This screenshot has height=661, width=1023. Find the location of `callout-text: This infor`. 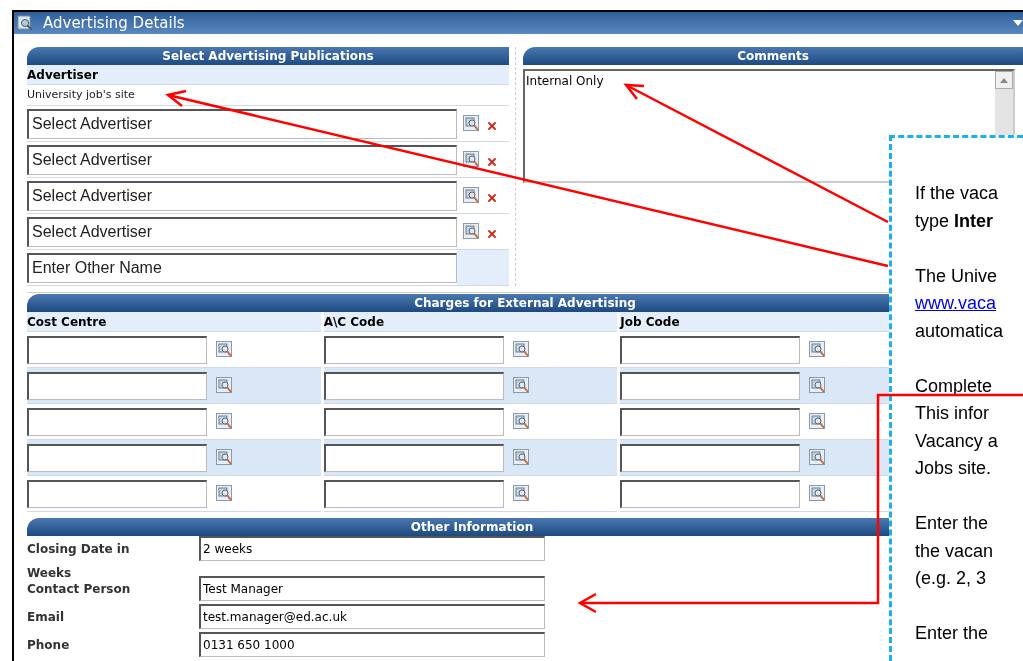

callout-text: This infor is located at coordinates (952, 413).